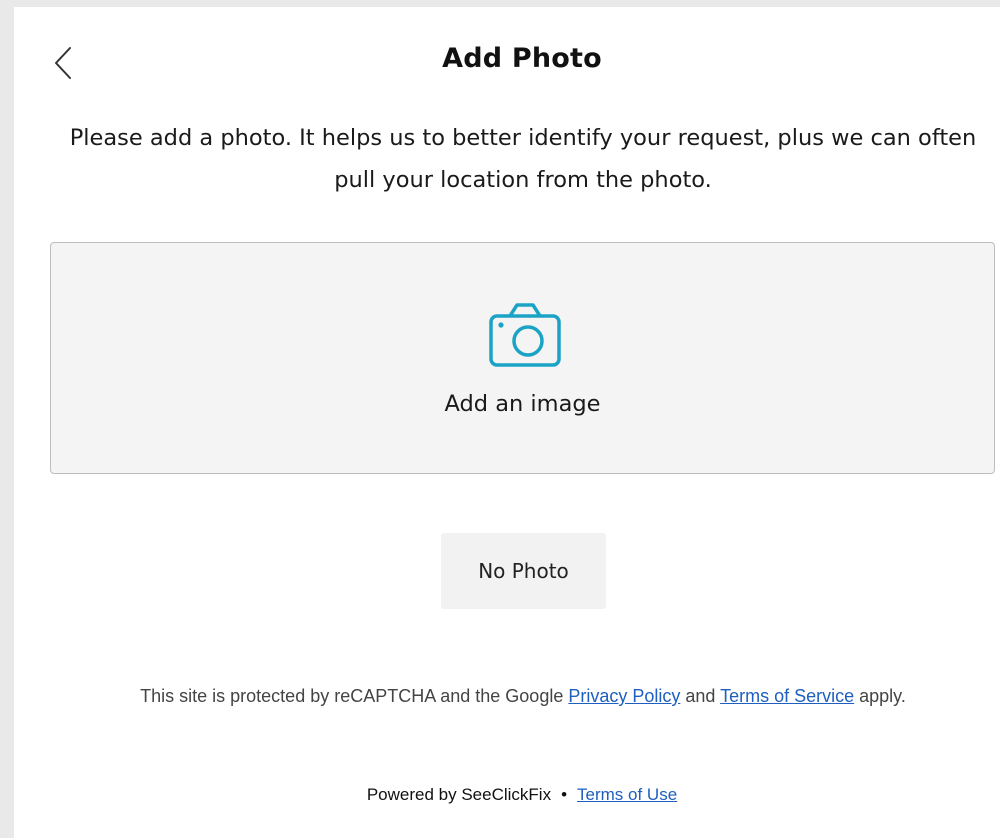 The height and width of the screenshot is (838, 1000). What do you see at coordinates (522, 58) in the screenshot?
I see `page-title: Add Photo` at bounding box center [522, 58].